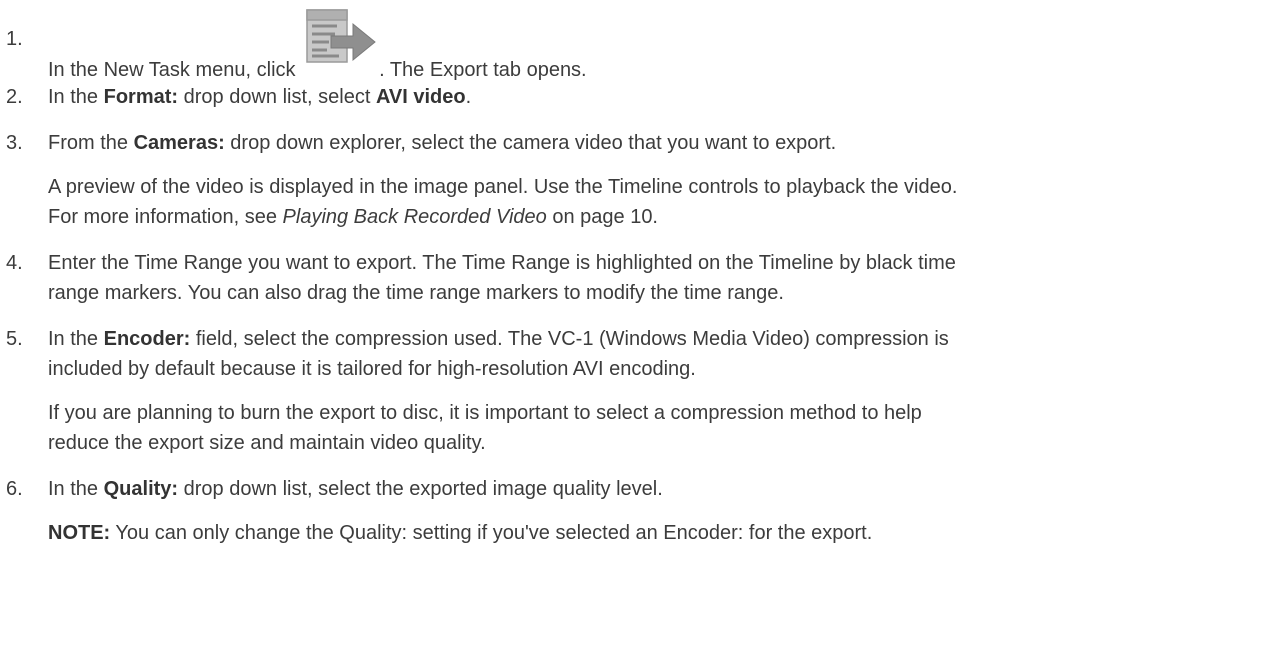  What do you see at coordinates (468, 97) in the screenshot?
I see `text-fragment: .` at bounding box center [468, 97].